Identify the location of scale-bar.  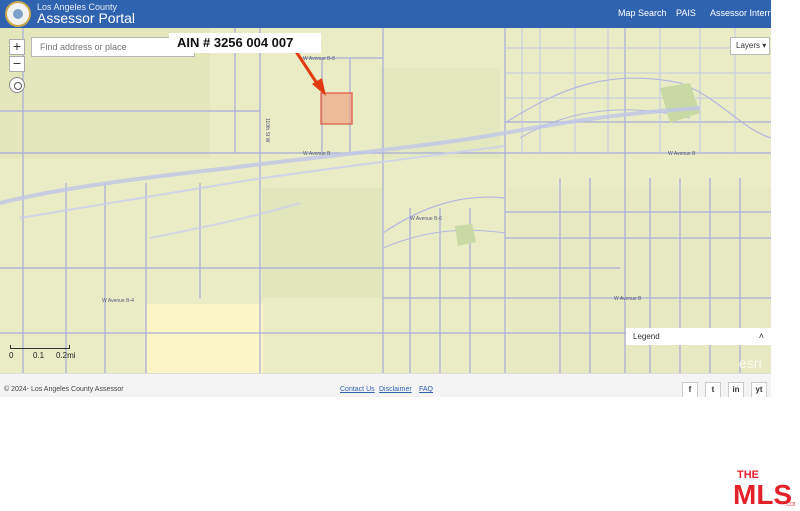
(40, 347).